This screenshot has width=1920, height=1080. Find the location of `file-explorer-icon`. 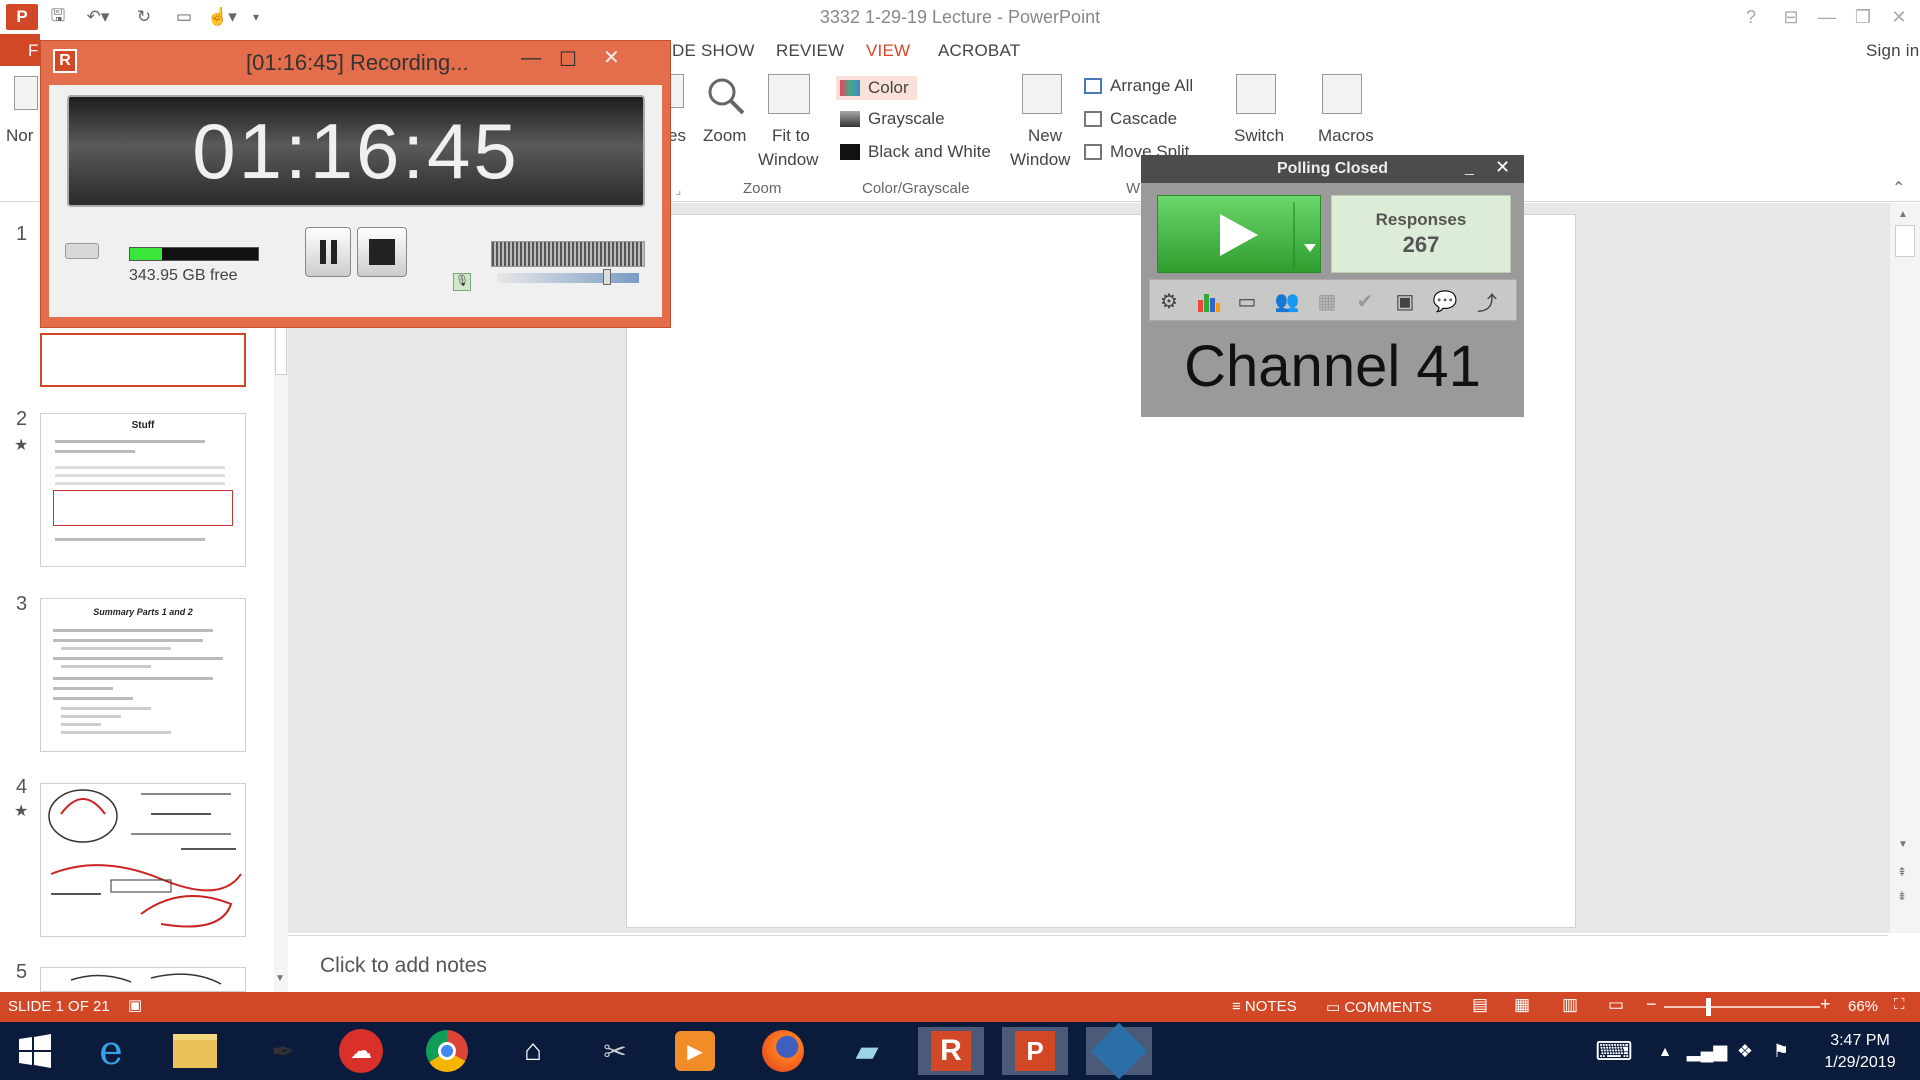

file-explorer-icon is located at coordinates (195, 1051).